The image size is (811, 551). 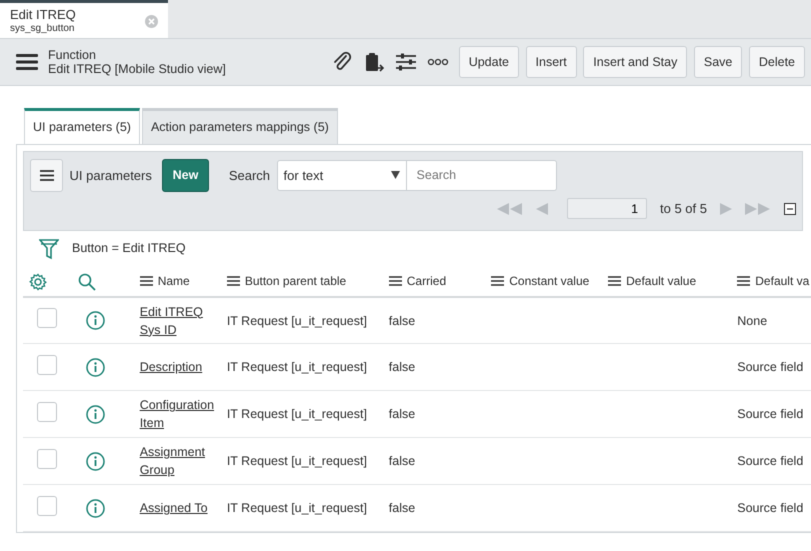 I want to click on toolbar-button: Insert and Stay, so click(x=635, y=62).